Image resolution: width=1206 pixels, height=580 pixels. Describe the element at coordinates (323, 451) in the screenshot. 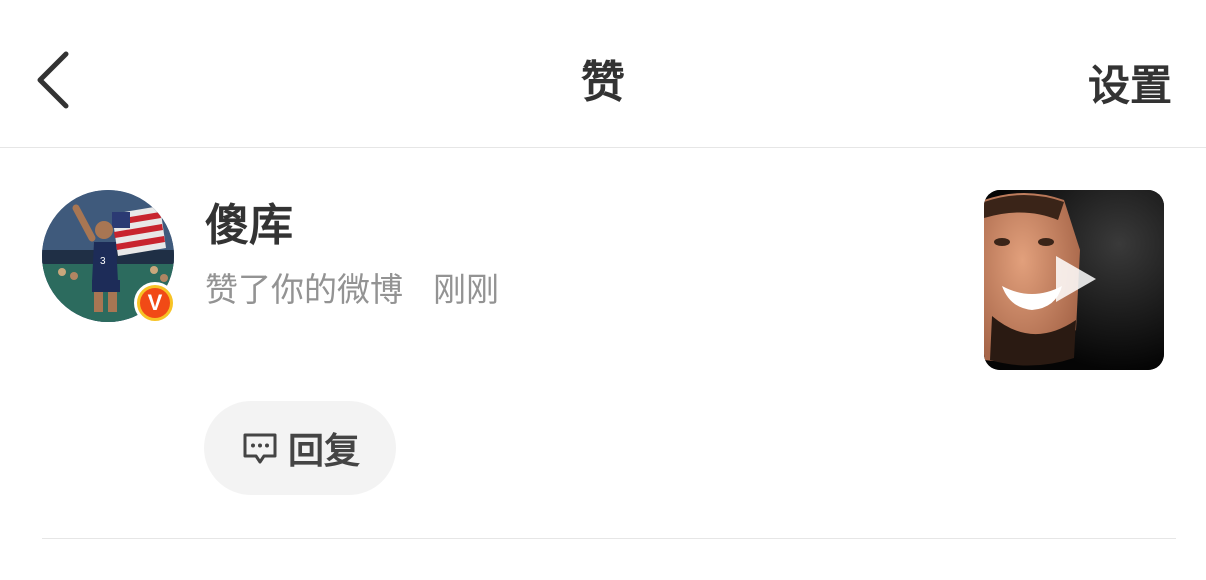

I see `reply-label: 回复` at that location.